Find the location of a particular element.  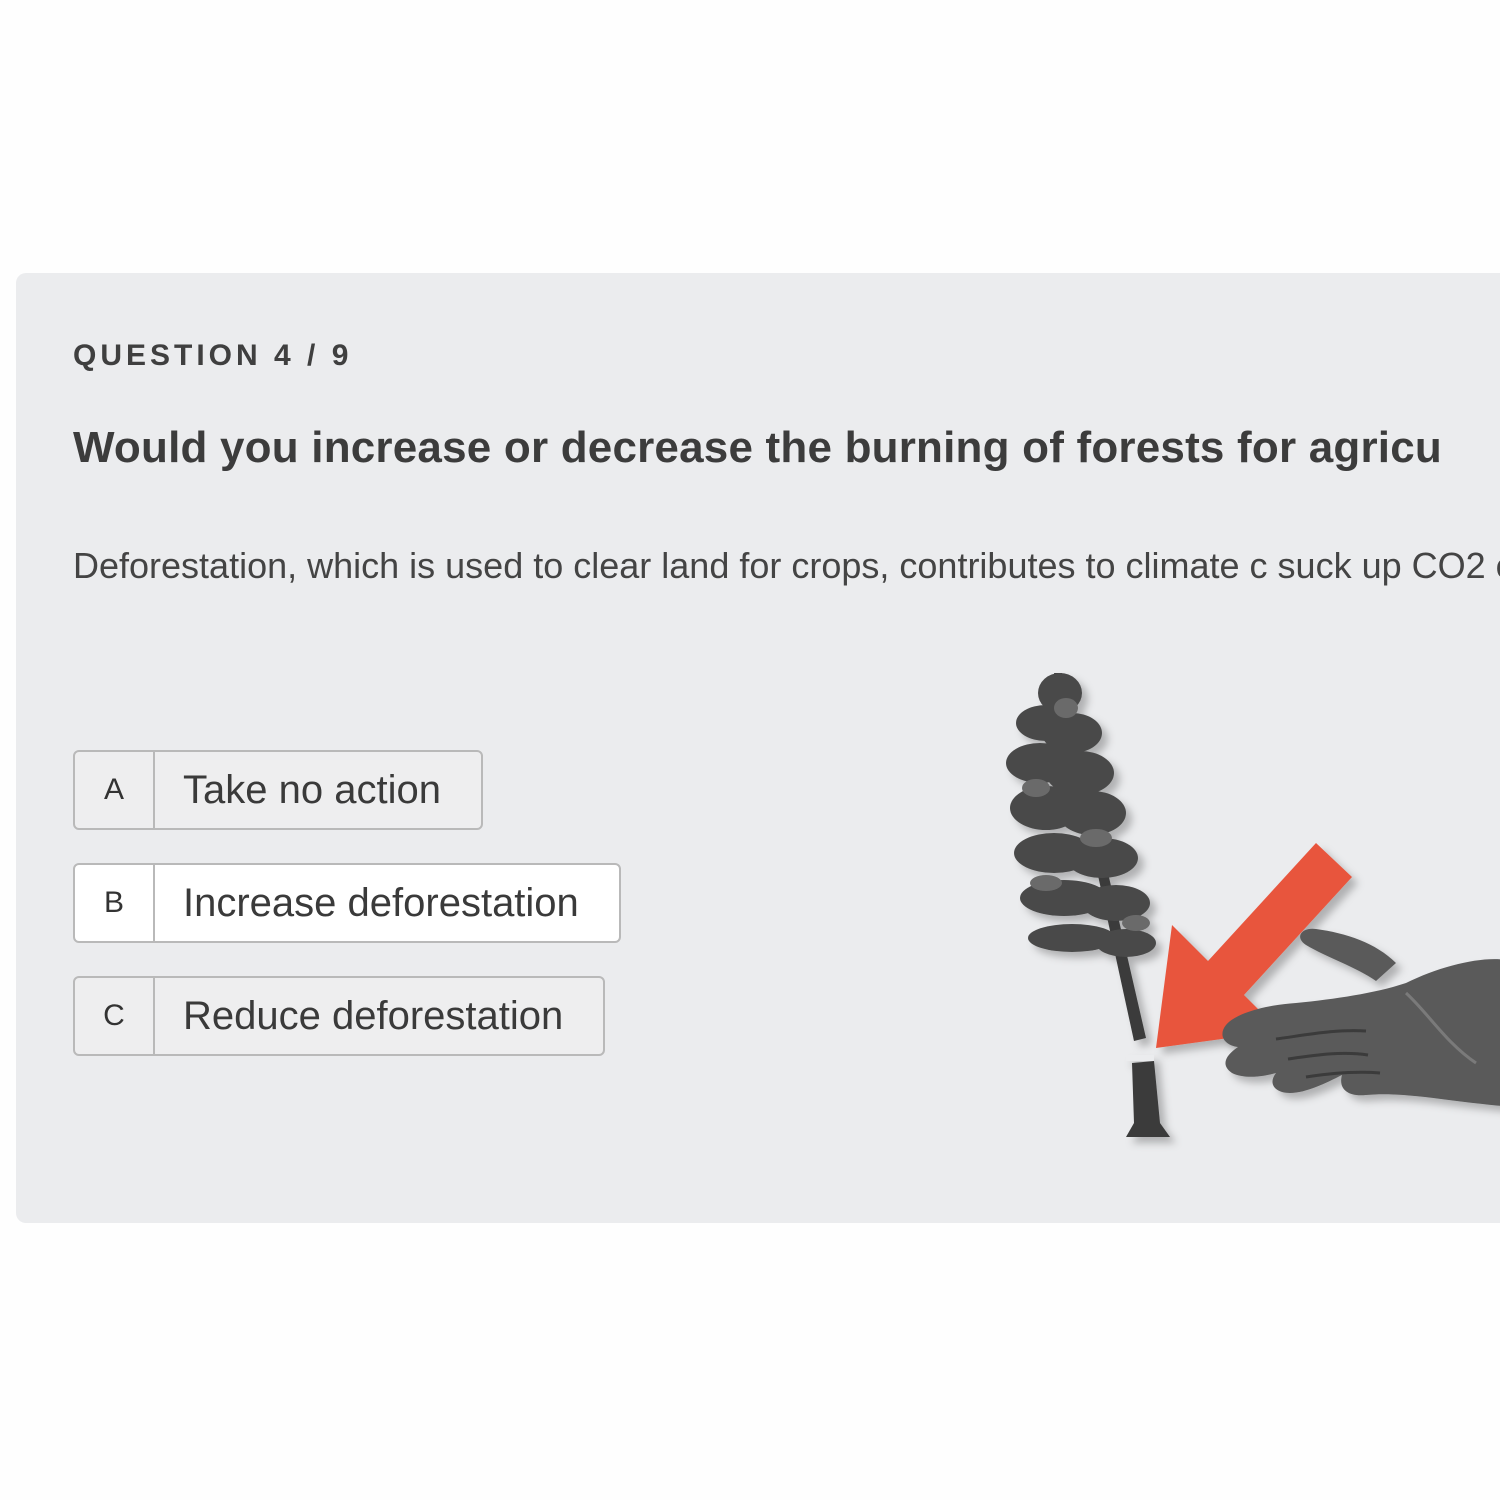

deforestation-illustration is located at coordinates (1253, 905).